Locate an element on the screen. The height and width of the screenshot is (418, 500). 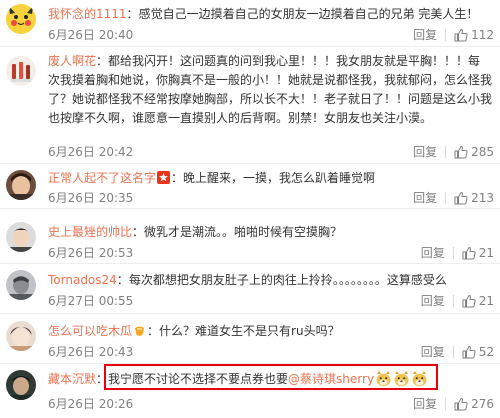
comment-text: 感觉自己一边摸着自己的女朋友一边摸着自己的兄弟 完美人生！ is located at coordinates (308, 14).